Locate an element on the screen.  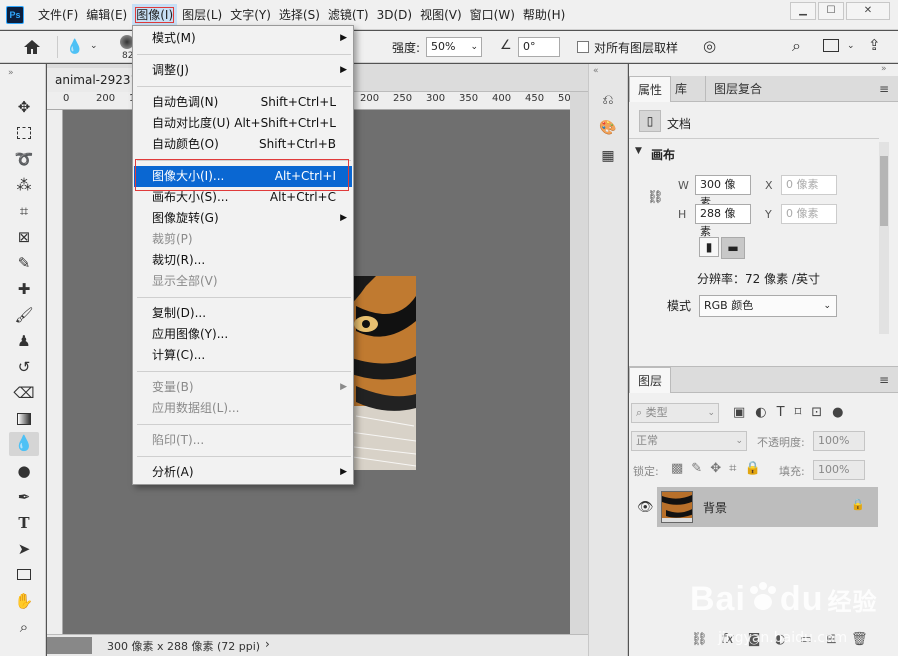
marquee-tool-icon is located at coordinates (24, 133).